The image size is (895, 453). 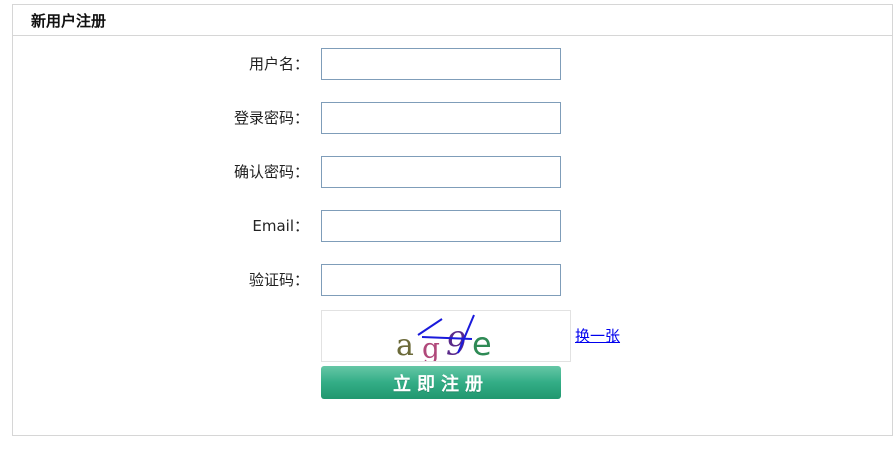 What do you see at coordinates (441, 280) in the screenshot?
I see `captcha-input` at bounding box center [441, 280].